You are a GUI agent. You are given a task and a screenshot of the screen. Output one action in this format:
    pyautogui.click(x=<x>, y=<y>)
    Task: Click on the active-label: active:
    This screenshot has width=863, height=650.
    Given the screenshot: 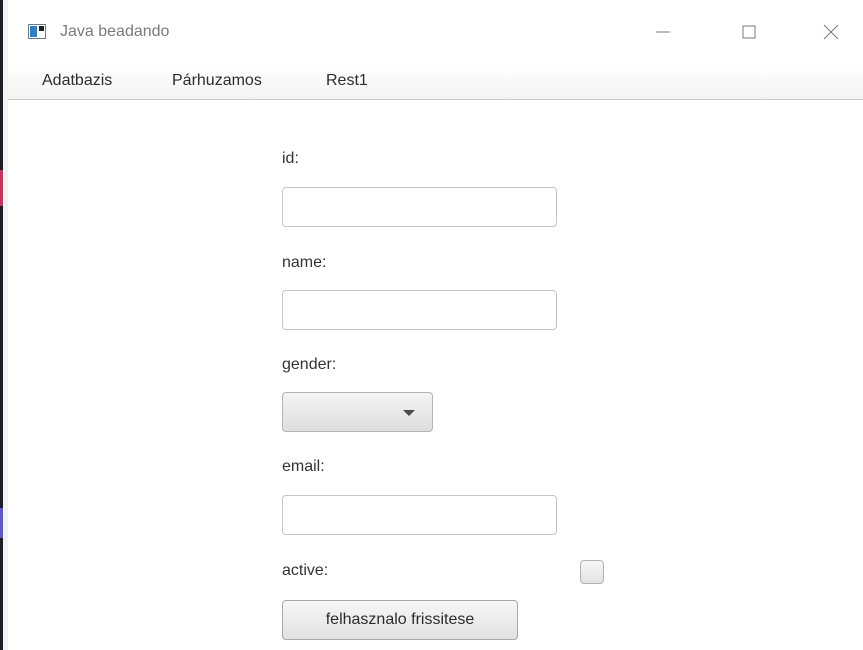 What is the action you would take?
    pyautogui.click(x=305, y=570)
    